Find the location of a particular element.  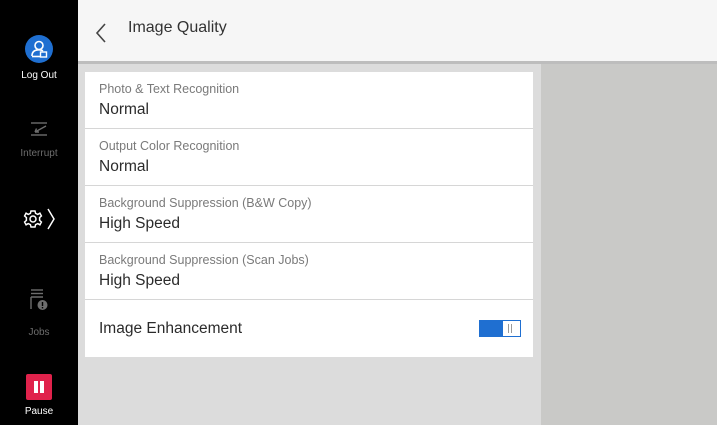

pause-icon is located at coordinates (39, 387).